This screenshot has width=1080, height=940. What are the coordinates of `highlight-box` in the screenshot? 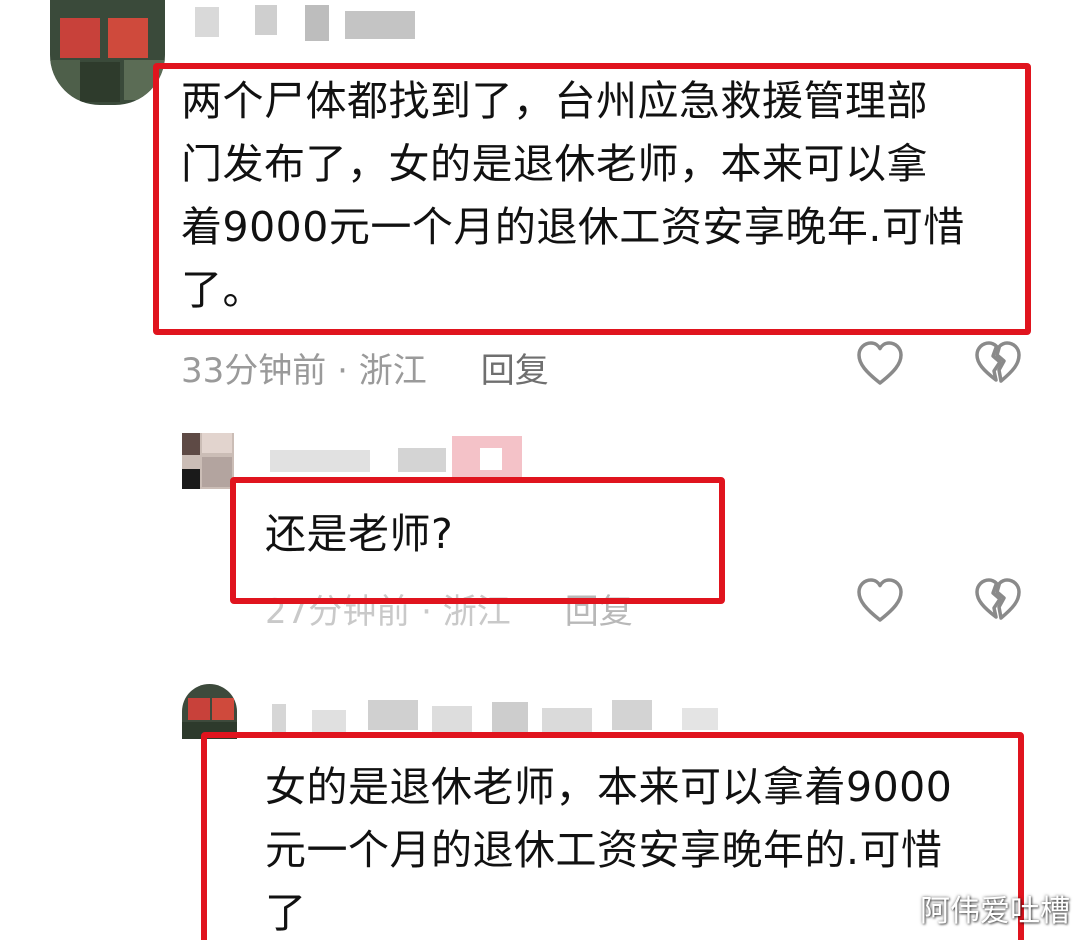 It's located at (477, 540).